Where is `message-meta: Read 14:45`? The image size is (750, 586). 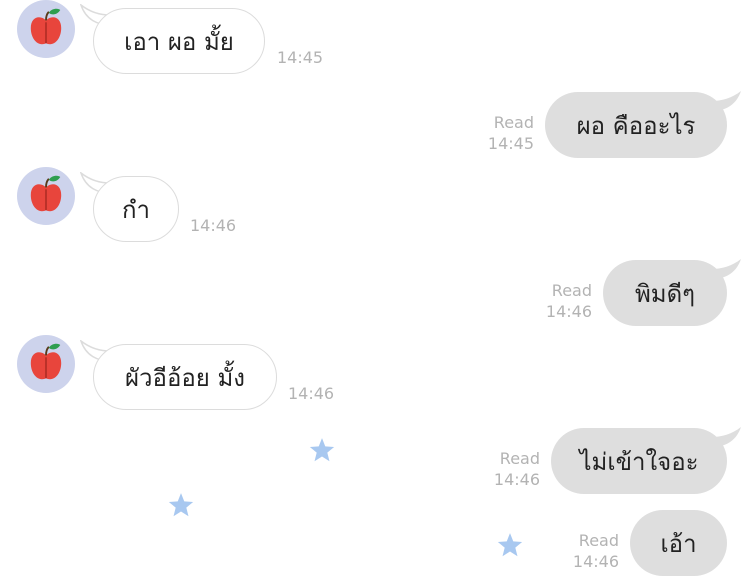 message-meta: Read 14:45 is located at coordinates (504, 133).